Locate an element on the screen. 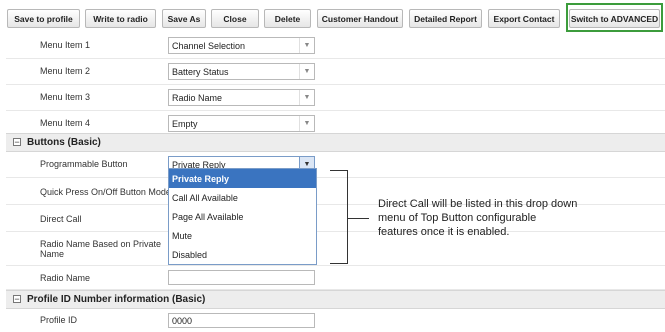  profile-section-header: − Profile ID Number information (Basic) is located at coordinates (335, 299).